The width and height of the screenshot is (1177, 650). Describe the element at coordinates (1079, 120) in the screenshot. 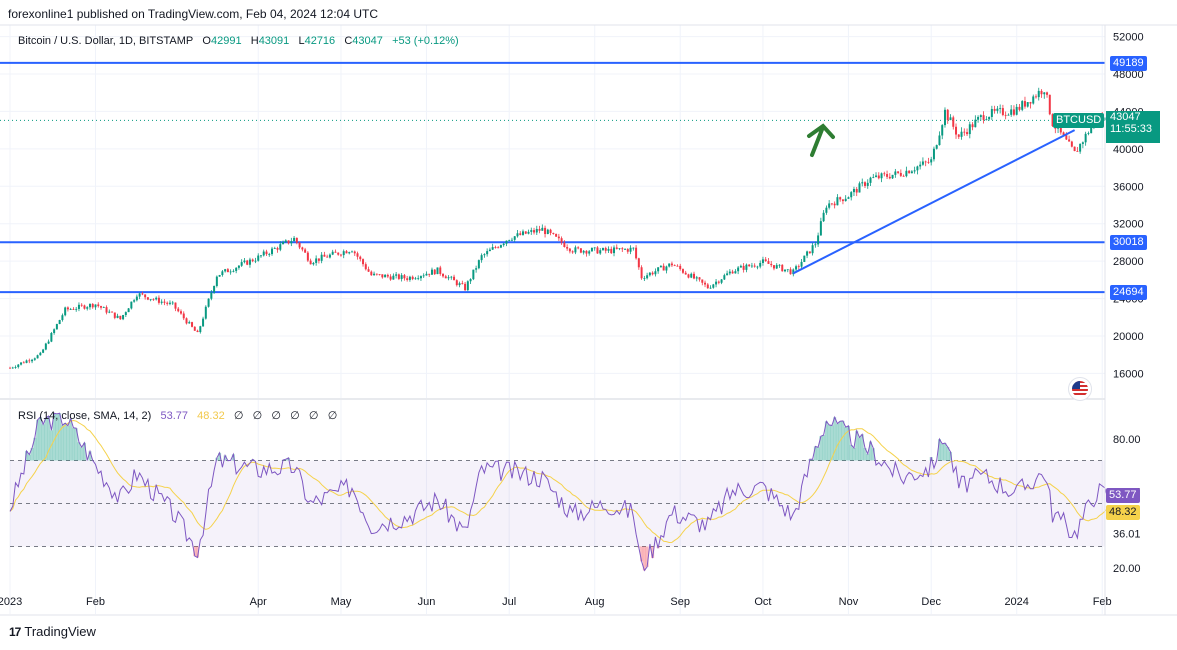

I see `symbol-tag: BTCUSD` at that location.